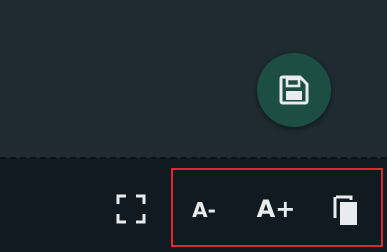 This screenshot has width=387, height=252. What do you see at coordinates (276, 209) in the screenshot?
I see `font-increase-button: A+` at bounding box center [276, 209].